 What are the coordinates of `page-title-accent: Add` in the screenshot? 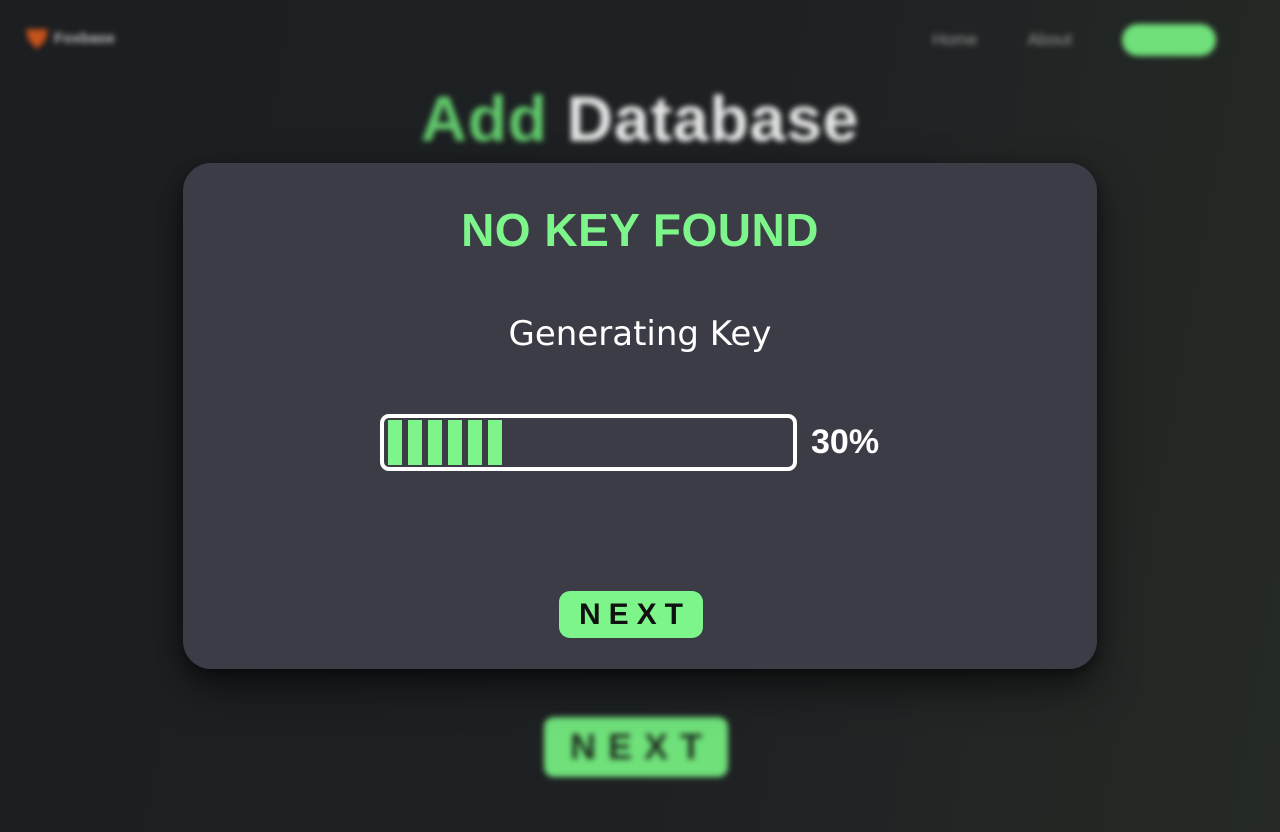 It's located at (484, 119).